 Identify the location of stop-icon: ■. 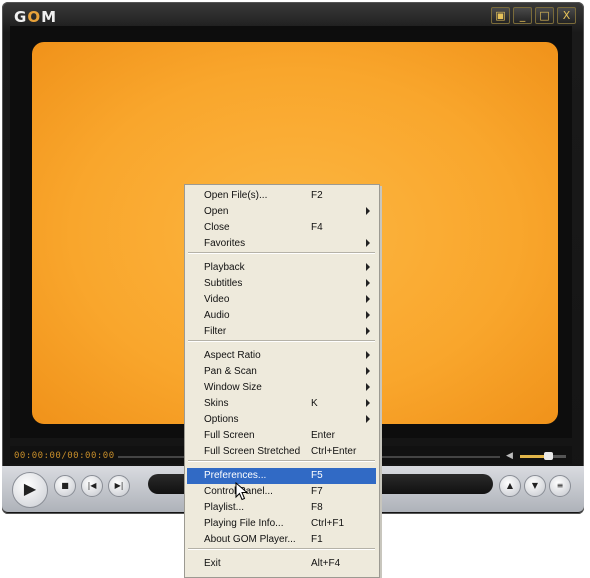
(65, 485).